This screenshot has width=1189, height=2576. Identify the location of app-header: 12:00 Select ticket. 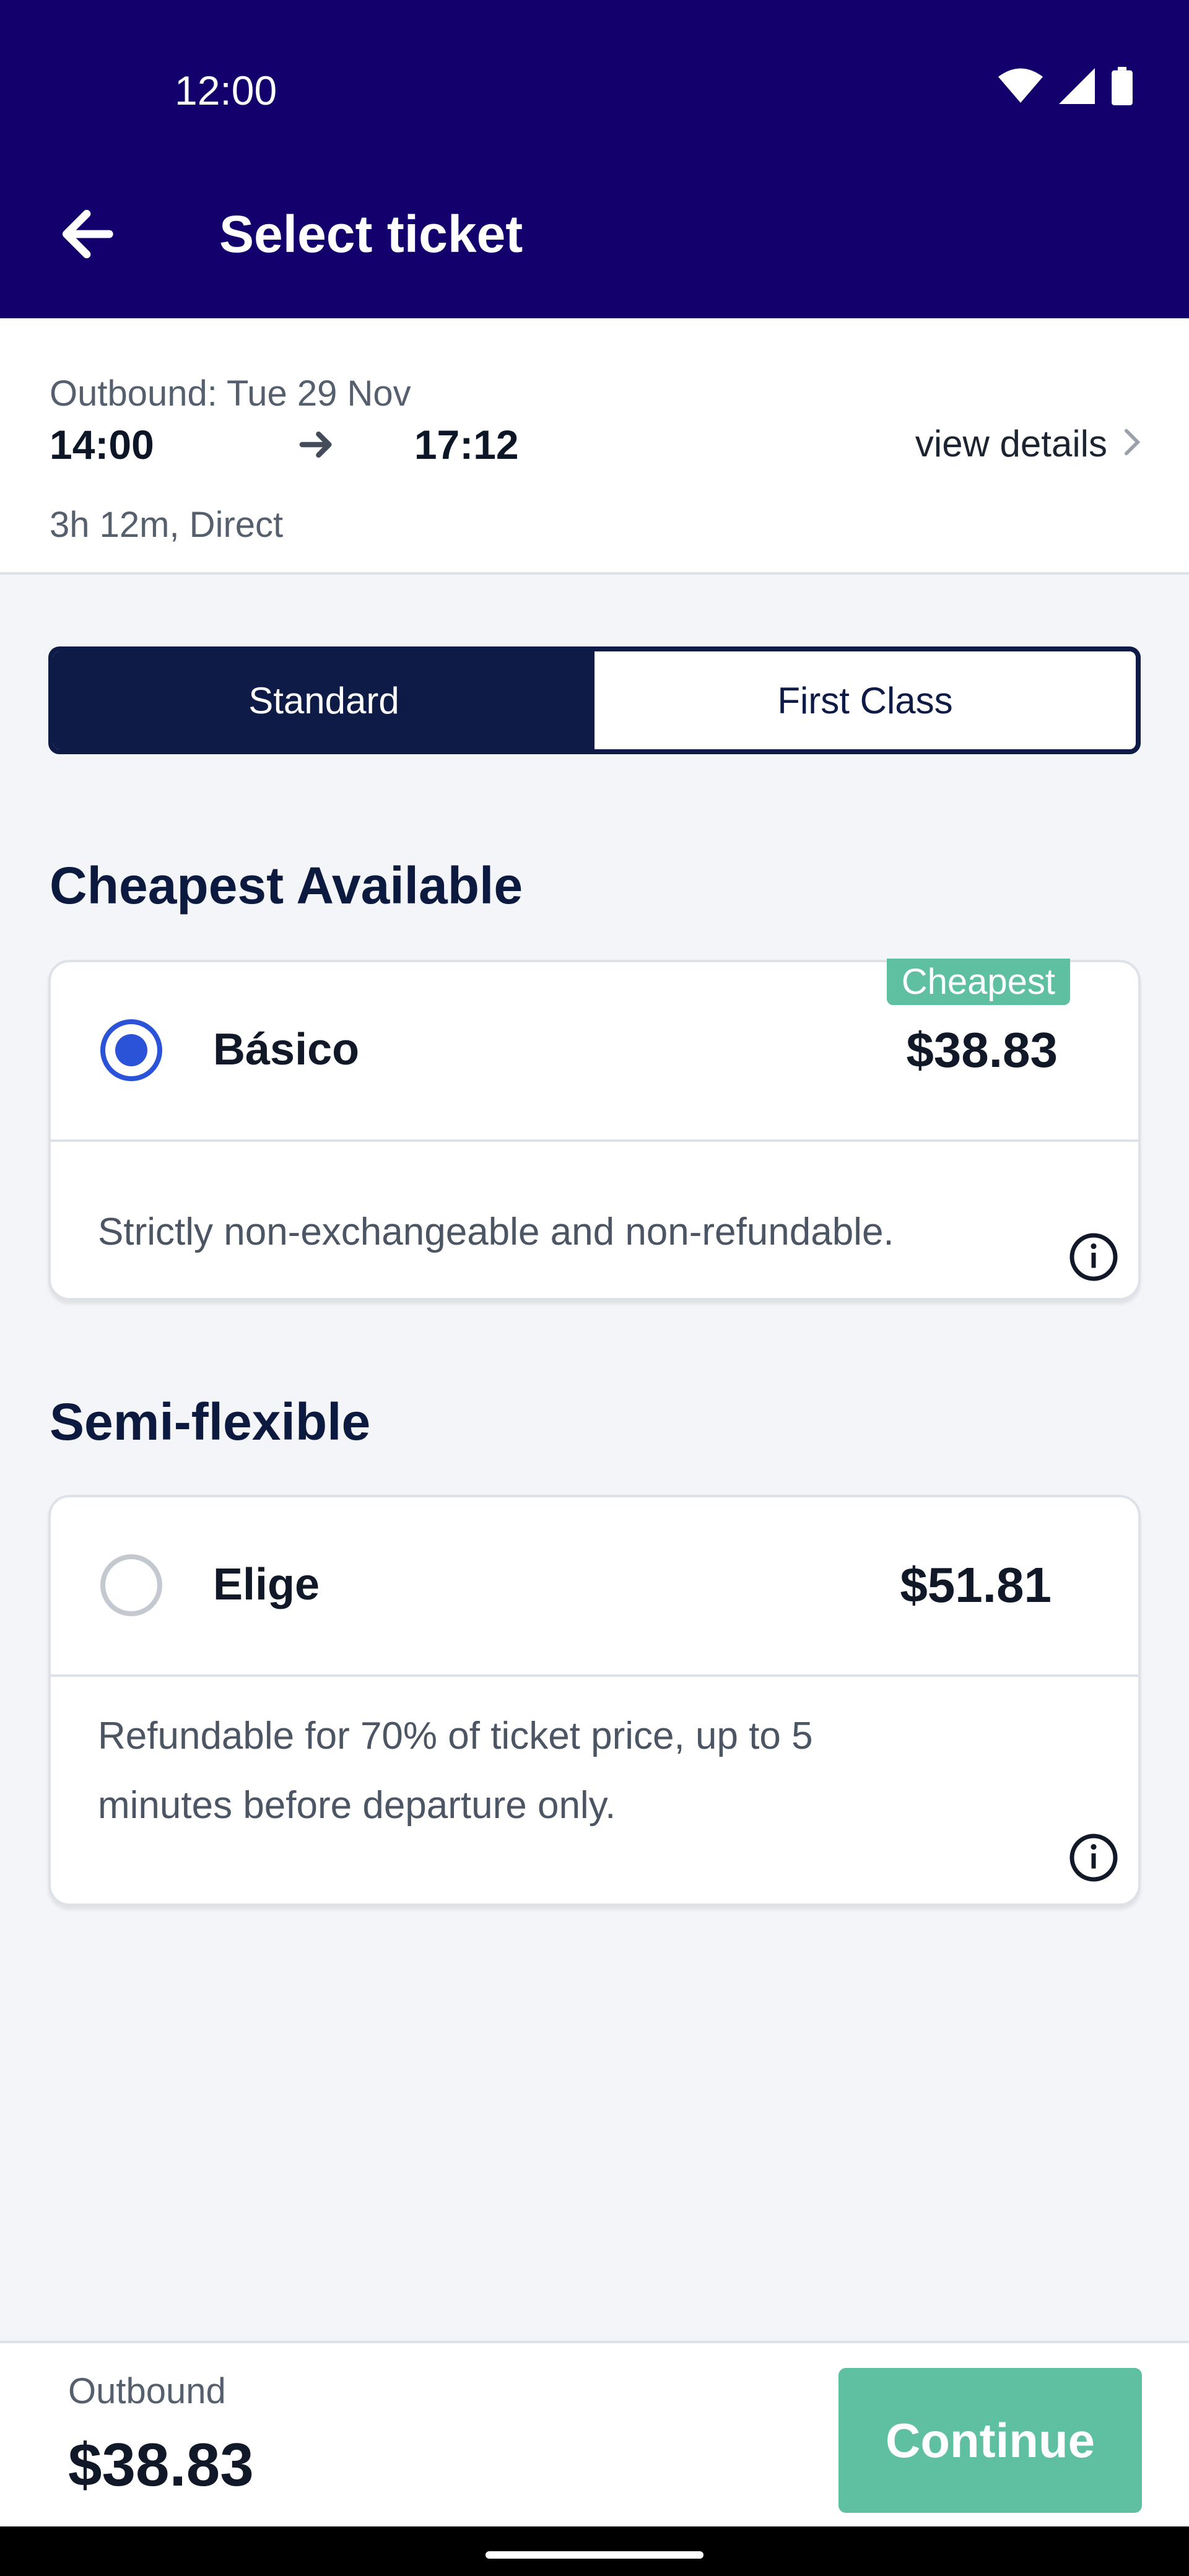
(594, 159).